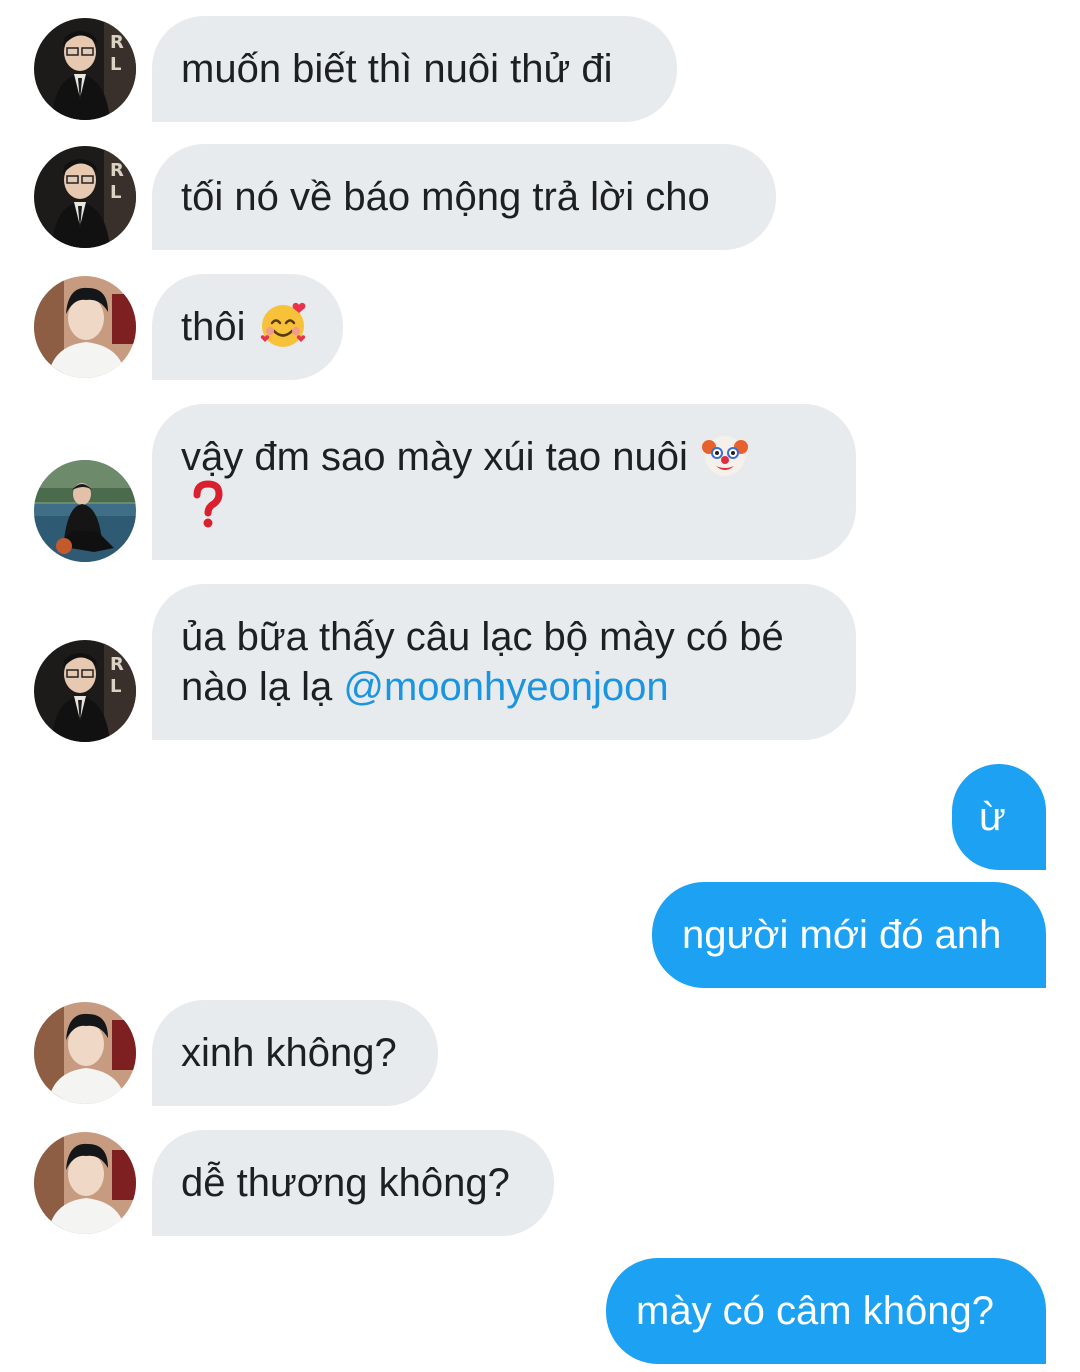  I want to click on message-bubble: muốn biết thì nuôi thử đi, so click(414, 69).